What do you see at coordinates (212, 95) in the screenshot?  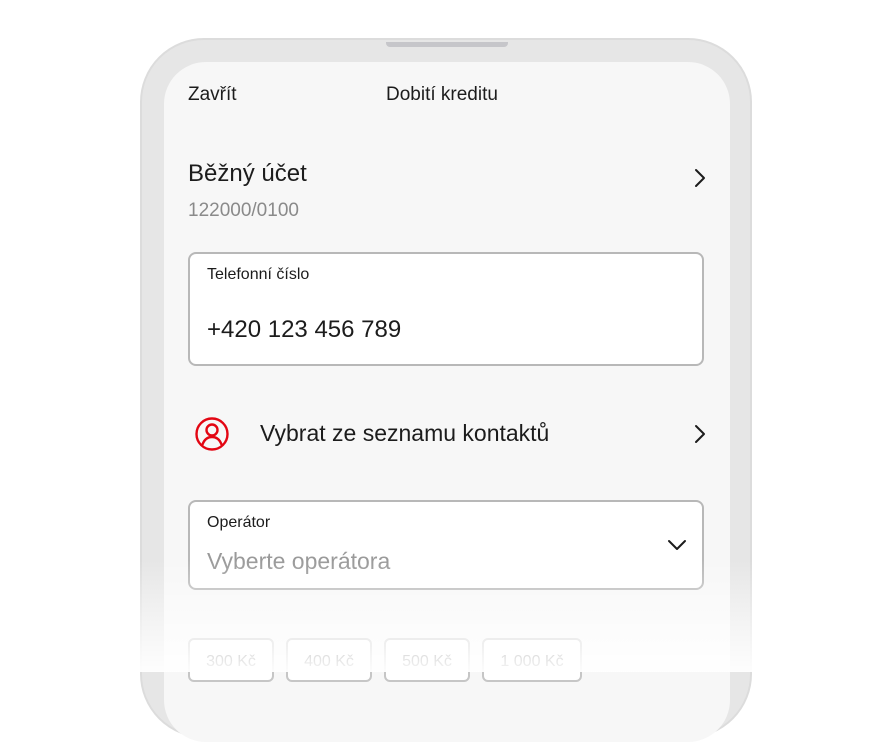 I see `close-button: Zavřít` at bounding box center [212, 95].